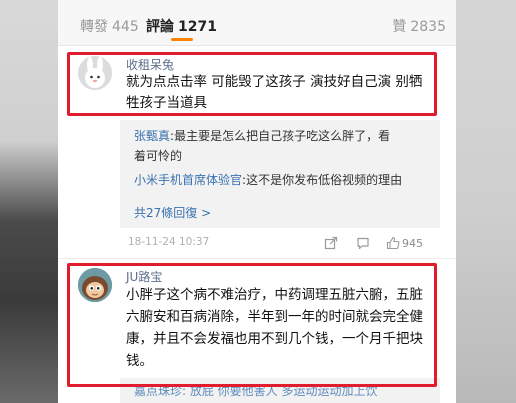 This screenshot has width=516, height=403. I want to click on more-replies-link: 共27條回復 >, so click(172, 212).